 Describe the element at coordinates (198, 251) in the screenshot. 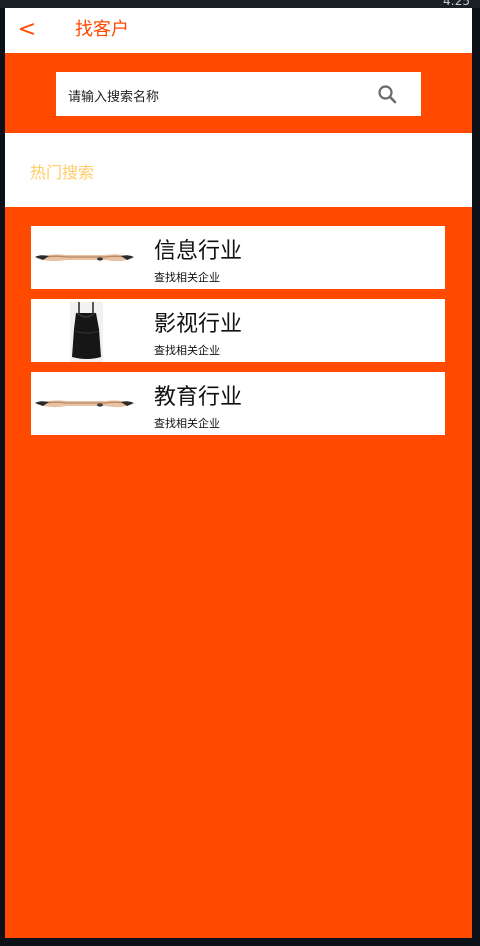

I see `item-title: 信息行业` at that location.